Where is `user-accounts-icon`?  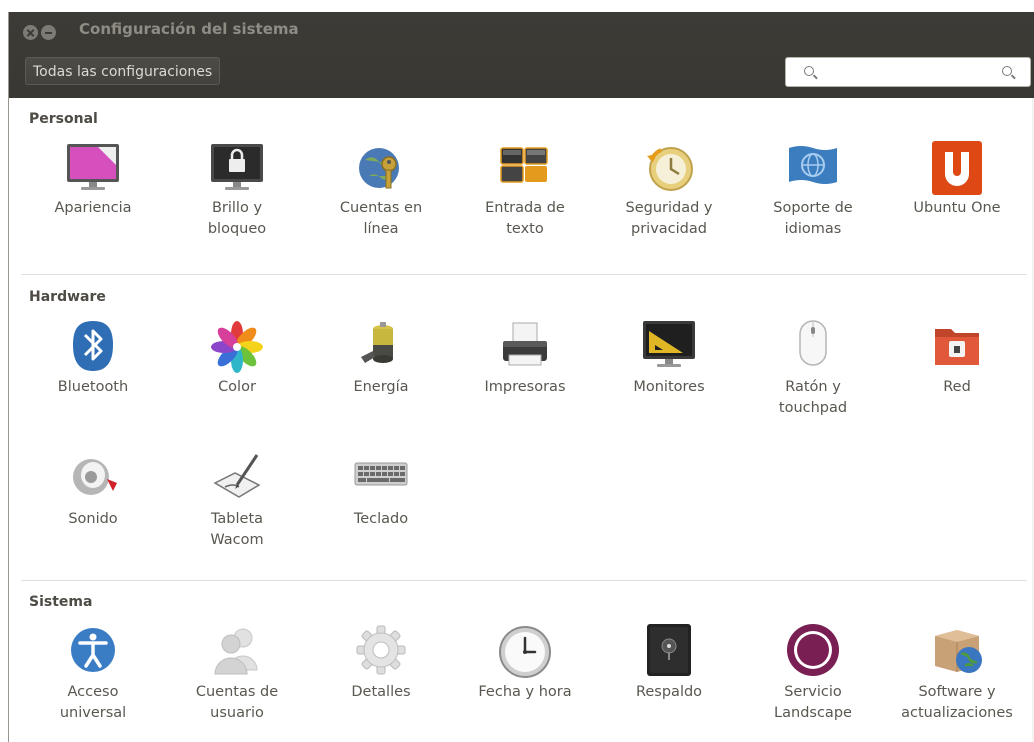 user-accounts-icon is located at coordinates (236, 651).